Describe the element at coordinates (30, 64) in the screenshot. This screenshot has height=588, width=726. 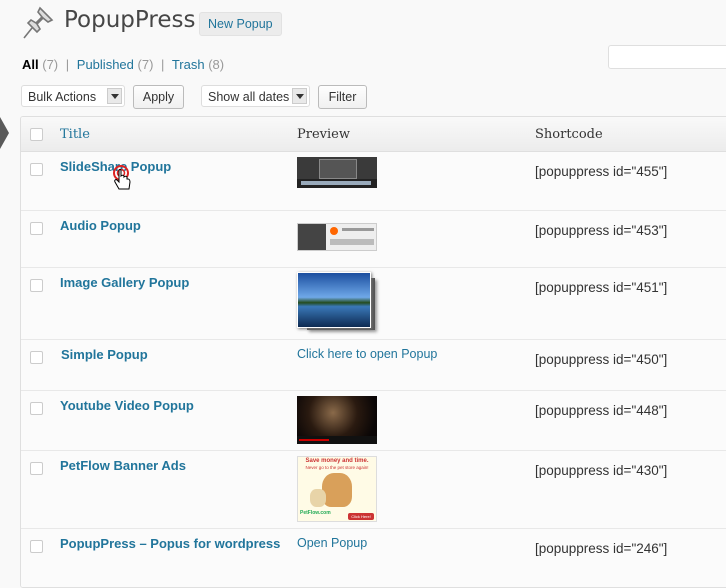
I see `filter-all-link: All` at that location.